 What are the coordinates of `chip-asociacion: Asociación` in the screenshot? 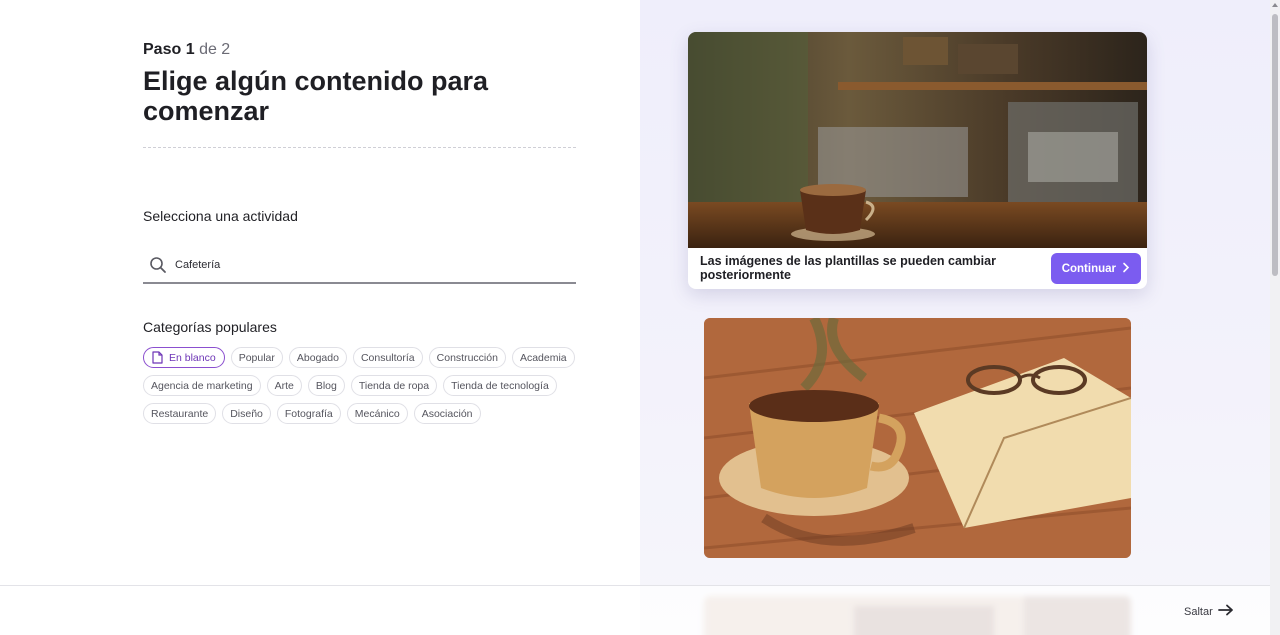 It's located at (447, 413).